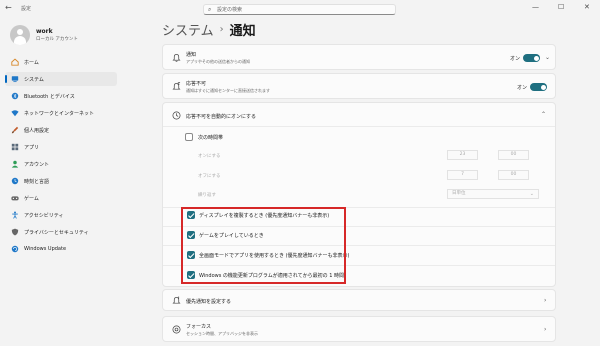 This screenshot has width=600, height=346. Describe the element at coordinates (176, 300) in the screenshot. I see `priority-bell-icon` at that location.